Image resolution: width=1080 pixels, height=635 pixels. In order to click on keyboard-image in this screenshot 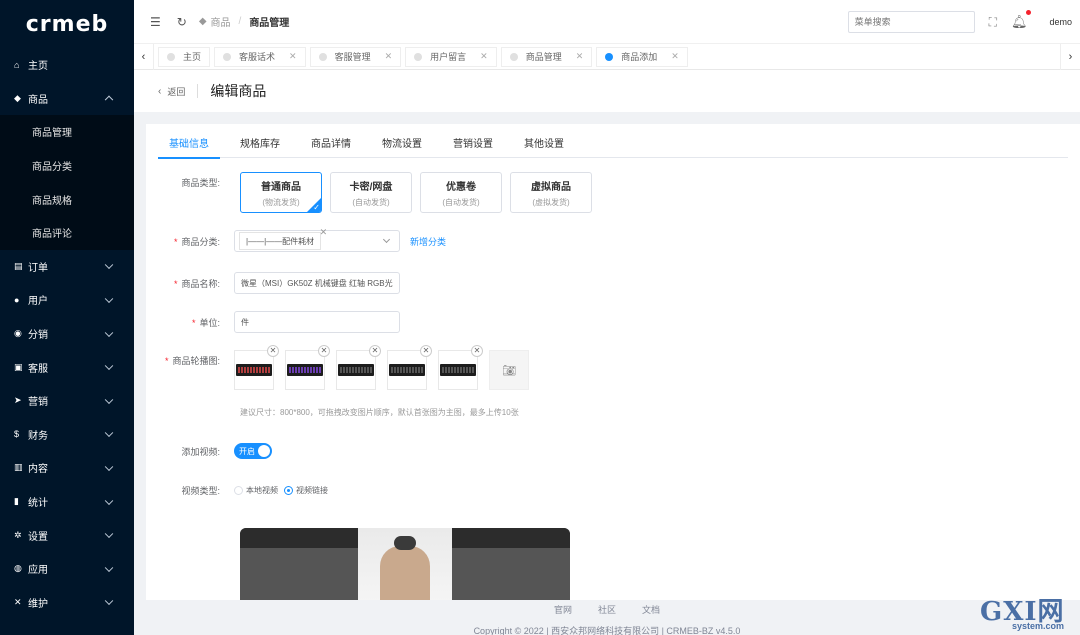, I will do `click(356, 370)`.